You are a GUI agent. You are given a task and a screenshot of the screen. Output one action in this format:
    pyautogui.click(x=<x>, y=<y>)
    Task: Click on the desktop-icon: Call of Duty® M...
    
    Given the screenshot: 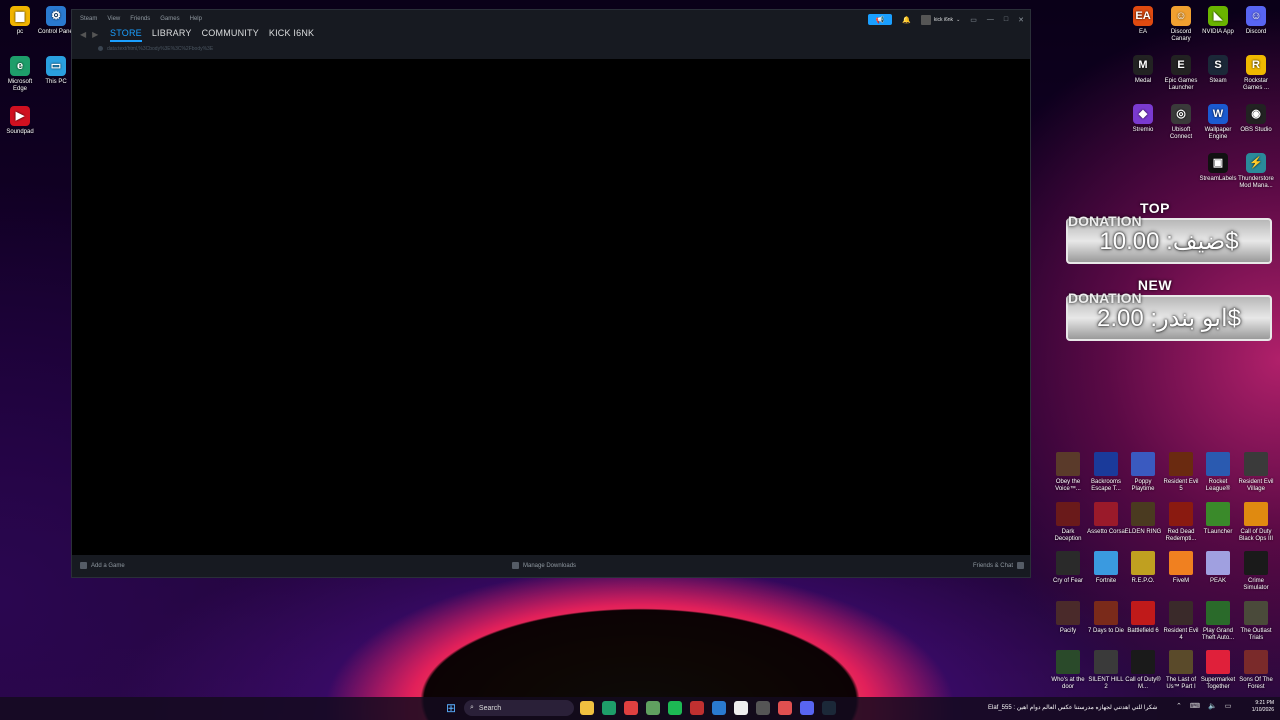 What is the action you would take?
    pyautogui.click(x=1143, y=670)
    